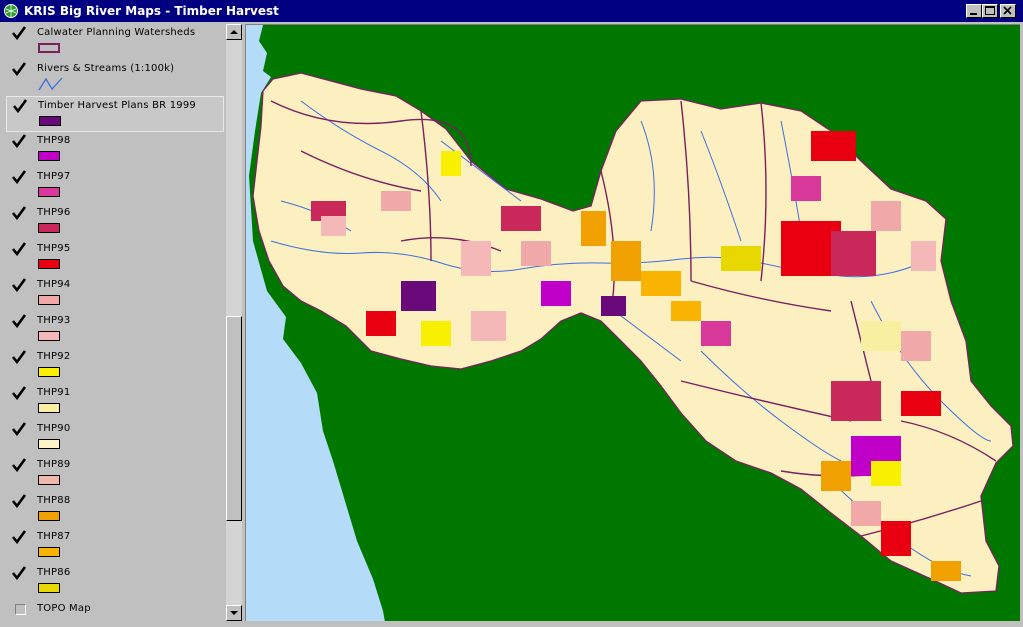  I want to click on arrow-down-icon, so click(234, 613).